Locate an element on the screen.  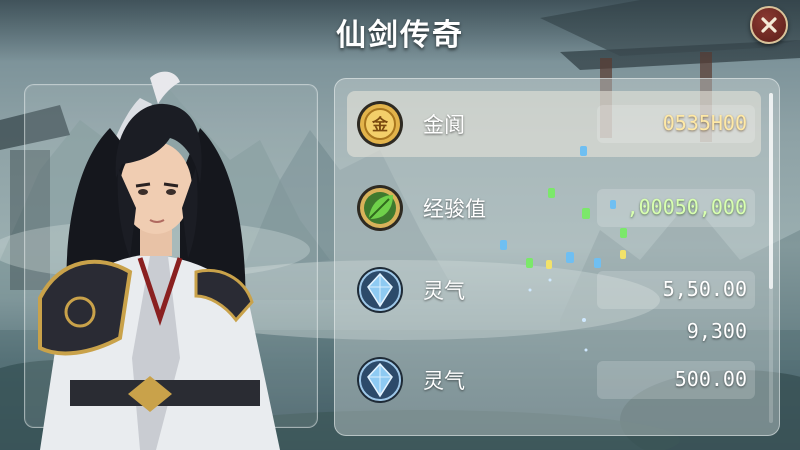
page-title: 仙剑传奇 is located at coordinates (400, 35).